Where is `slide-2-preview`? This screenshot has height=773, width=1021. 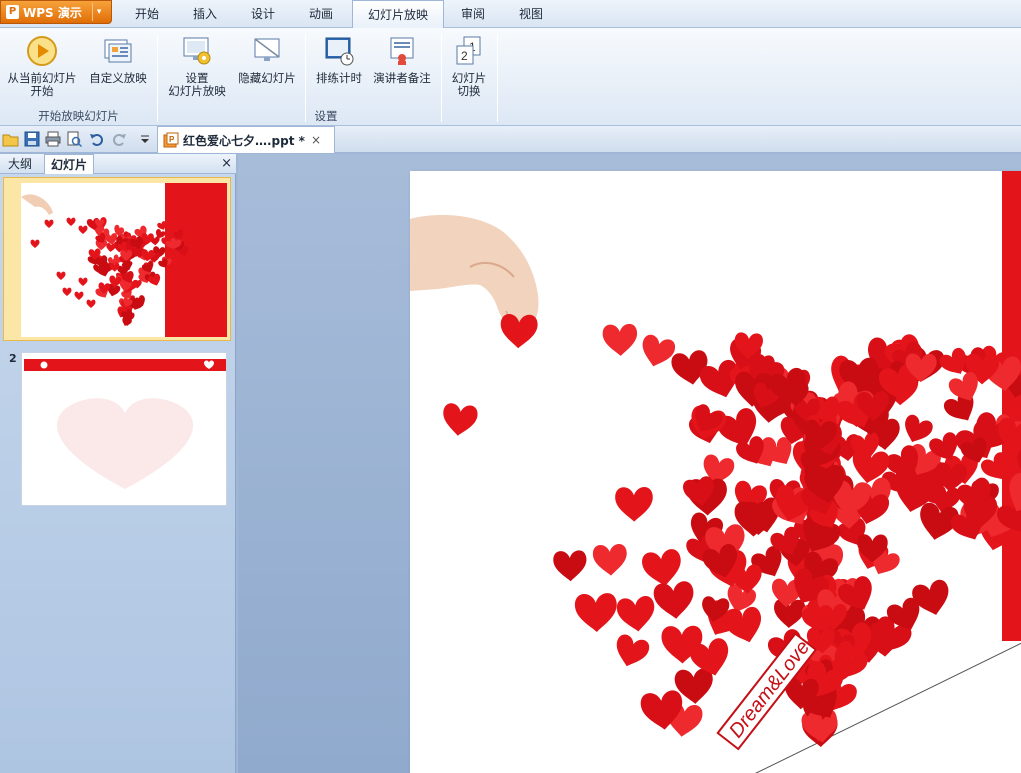
slide-2-preview is located at coordinates (125, 424).